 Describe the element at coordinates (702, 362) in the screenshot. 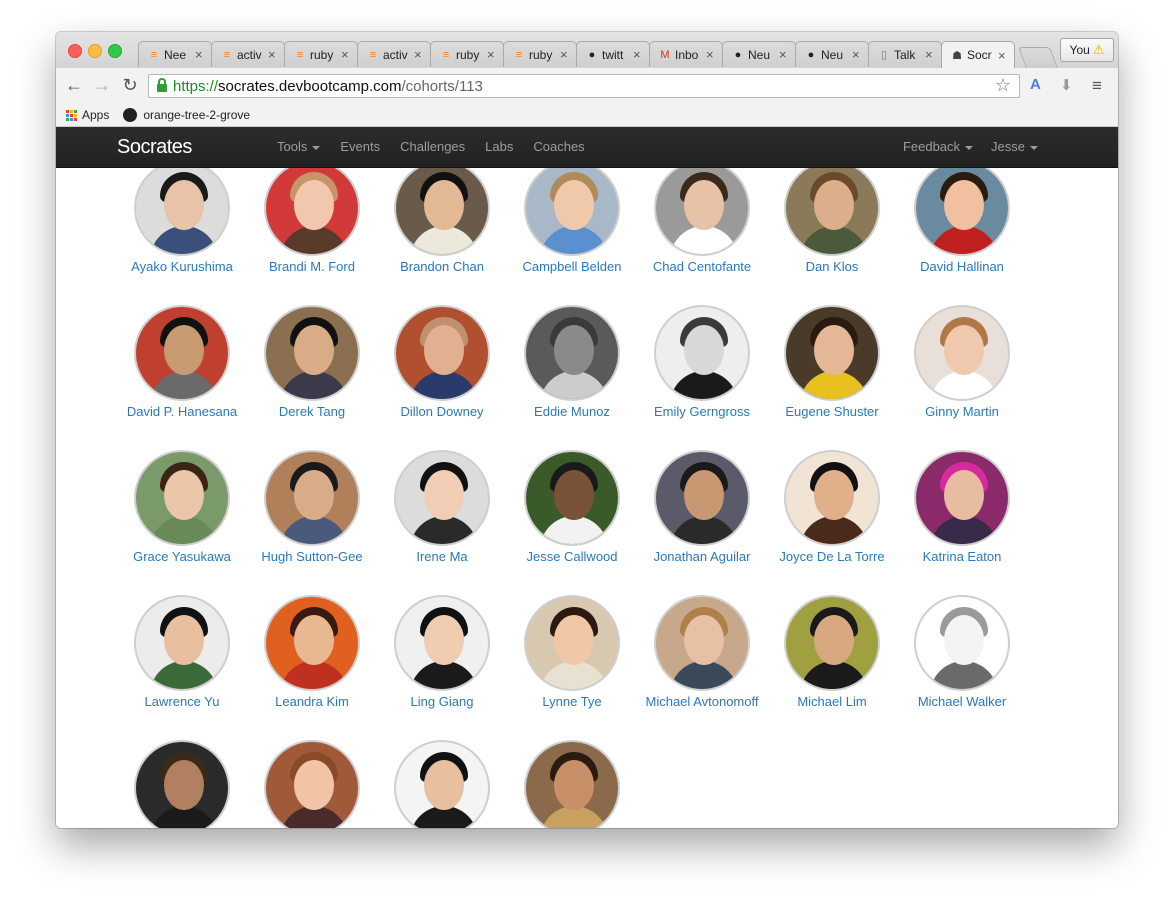

I see `cohort-member: Emily Gerngross` at that location.